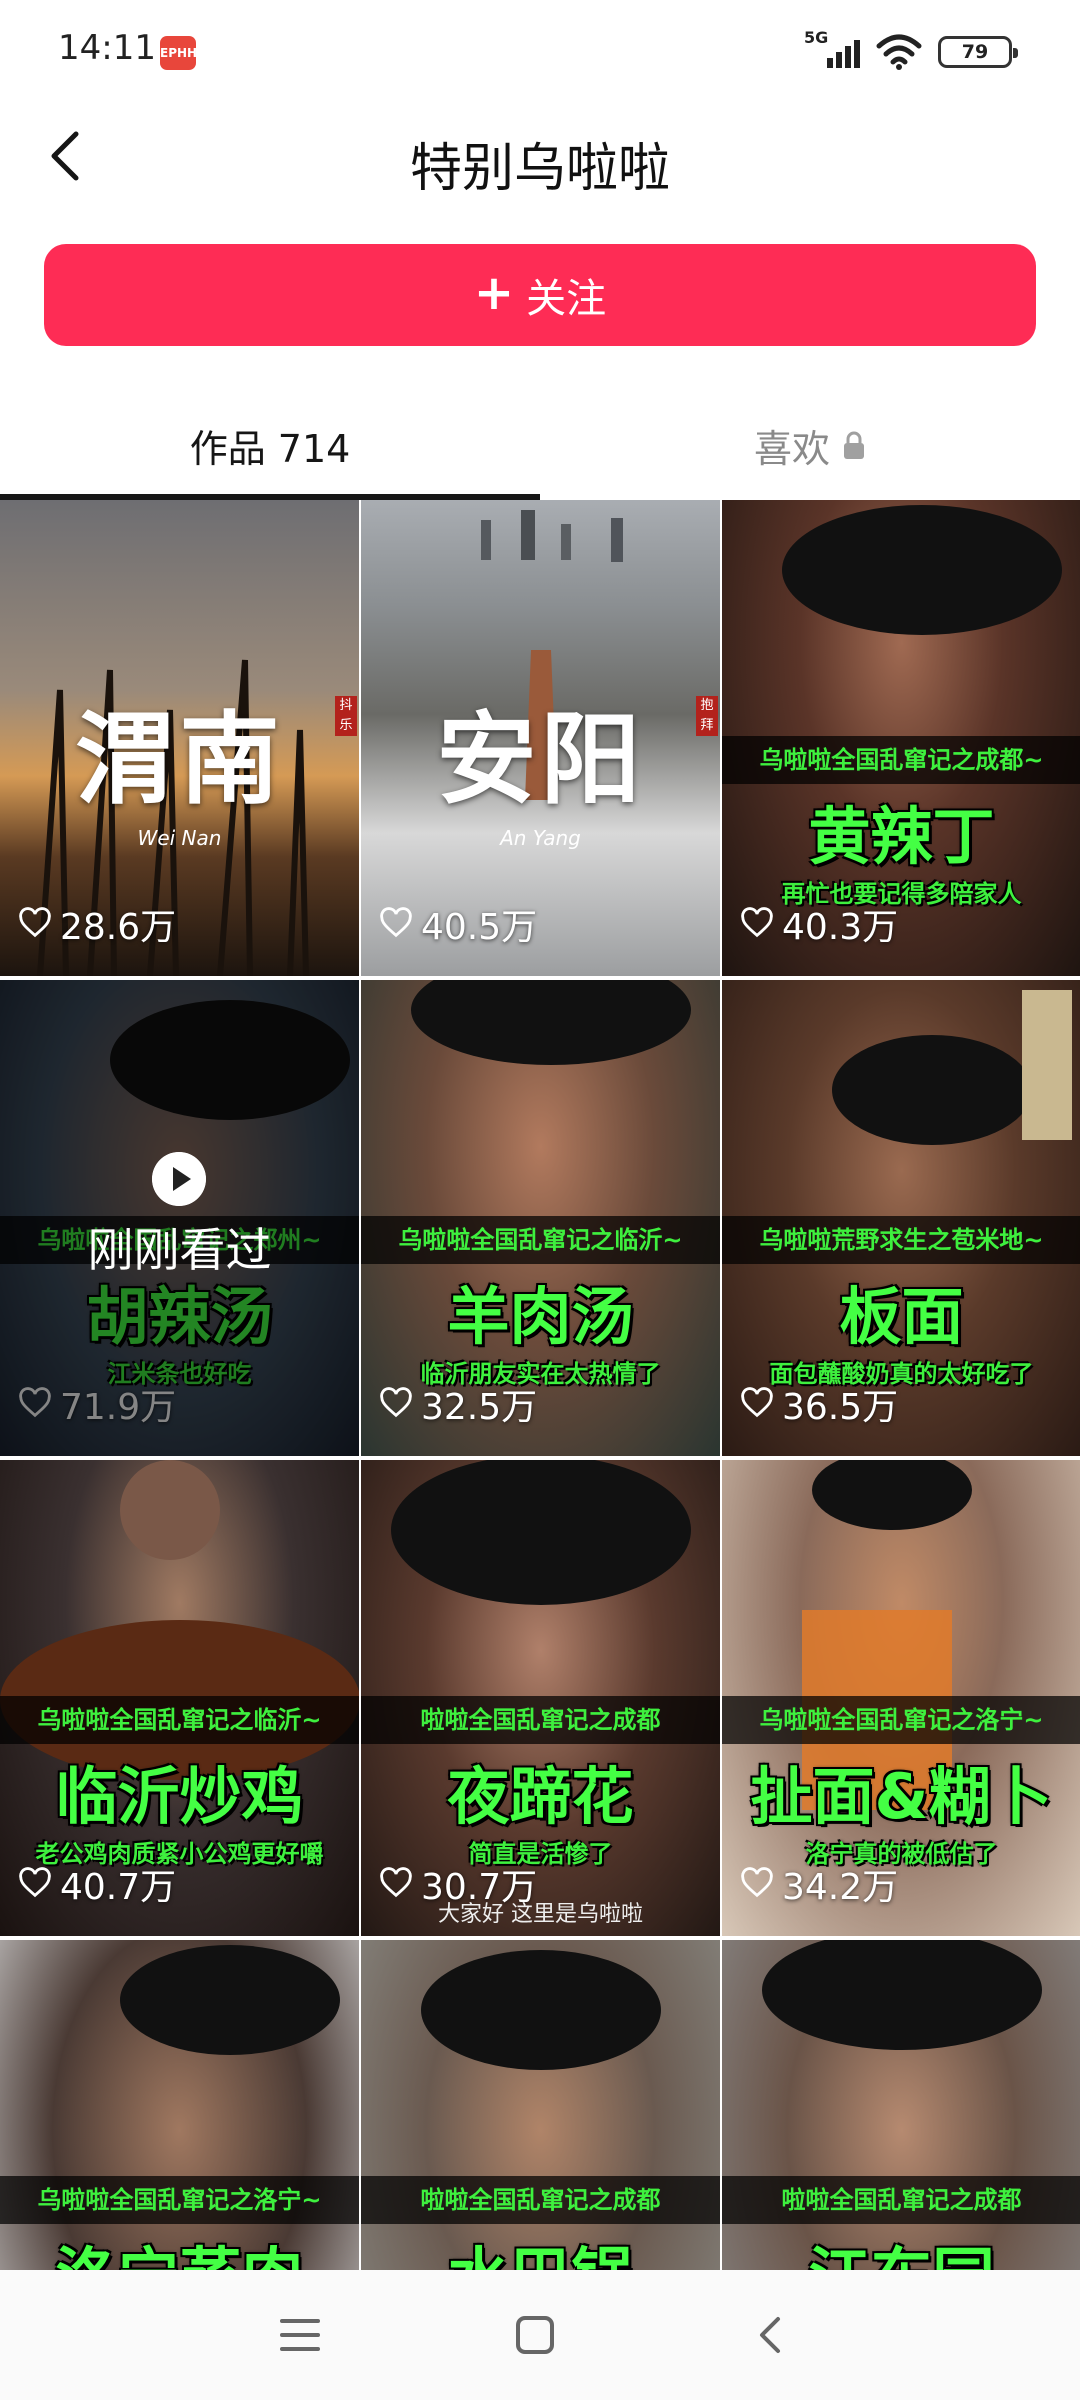 Image resolution: width=1080 pixels, height=2400 pixels. Describe the element at coordinates (179, 759) in the screenshot. I see `video-title: 渭南` at that location.